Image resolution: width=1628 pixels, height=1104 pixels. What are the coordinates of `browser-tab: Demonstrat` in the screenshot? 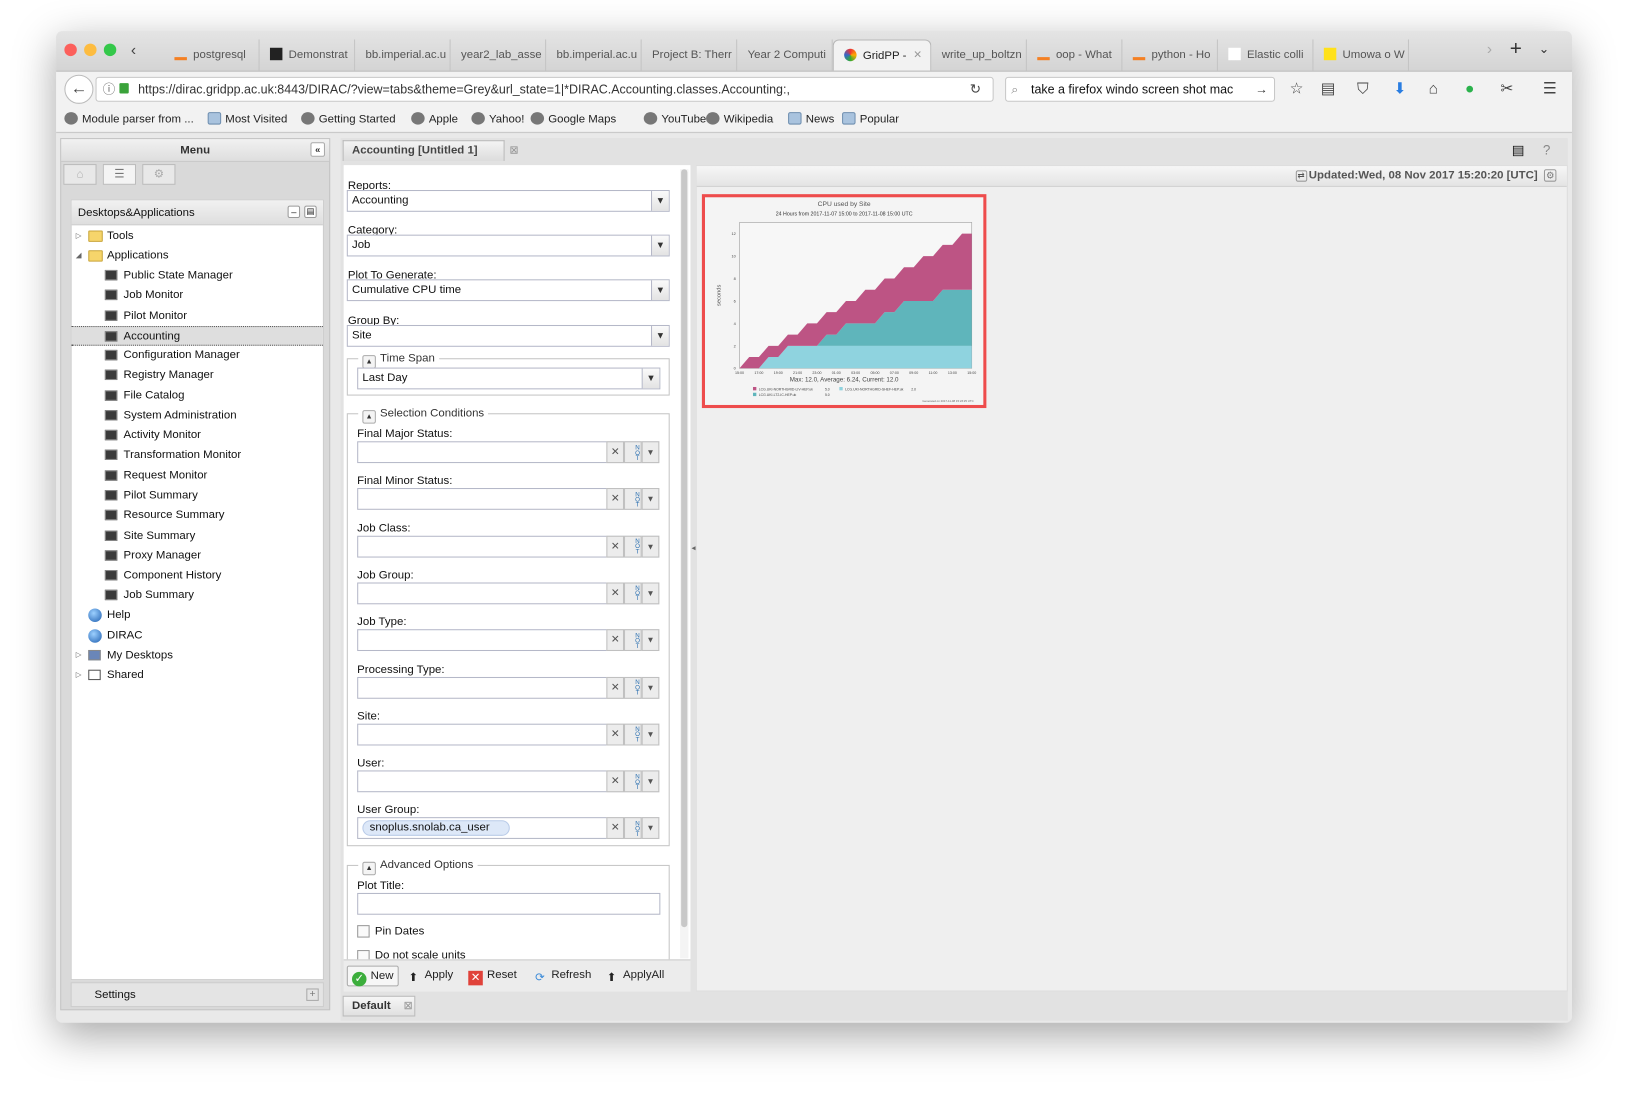 It's located at (308, 55).